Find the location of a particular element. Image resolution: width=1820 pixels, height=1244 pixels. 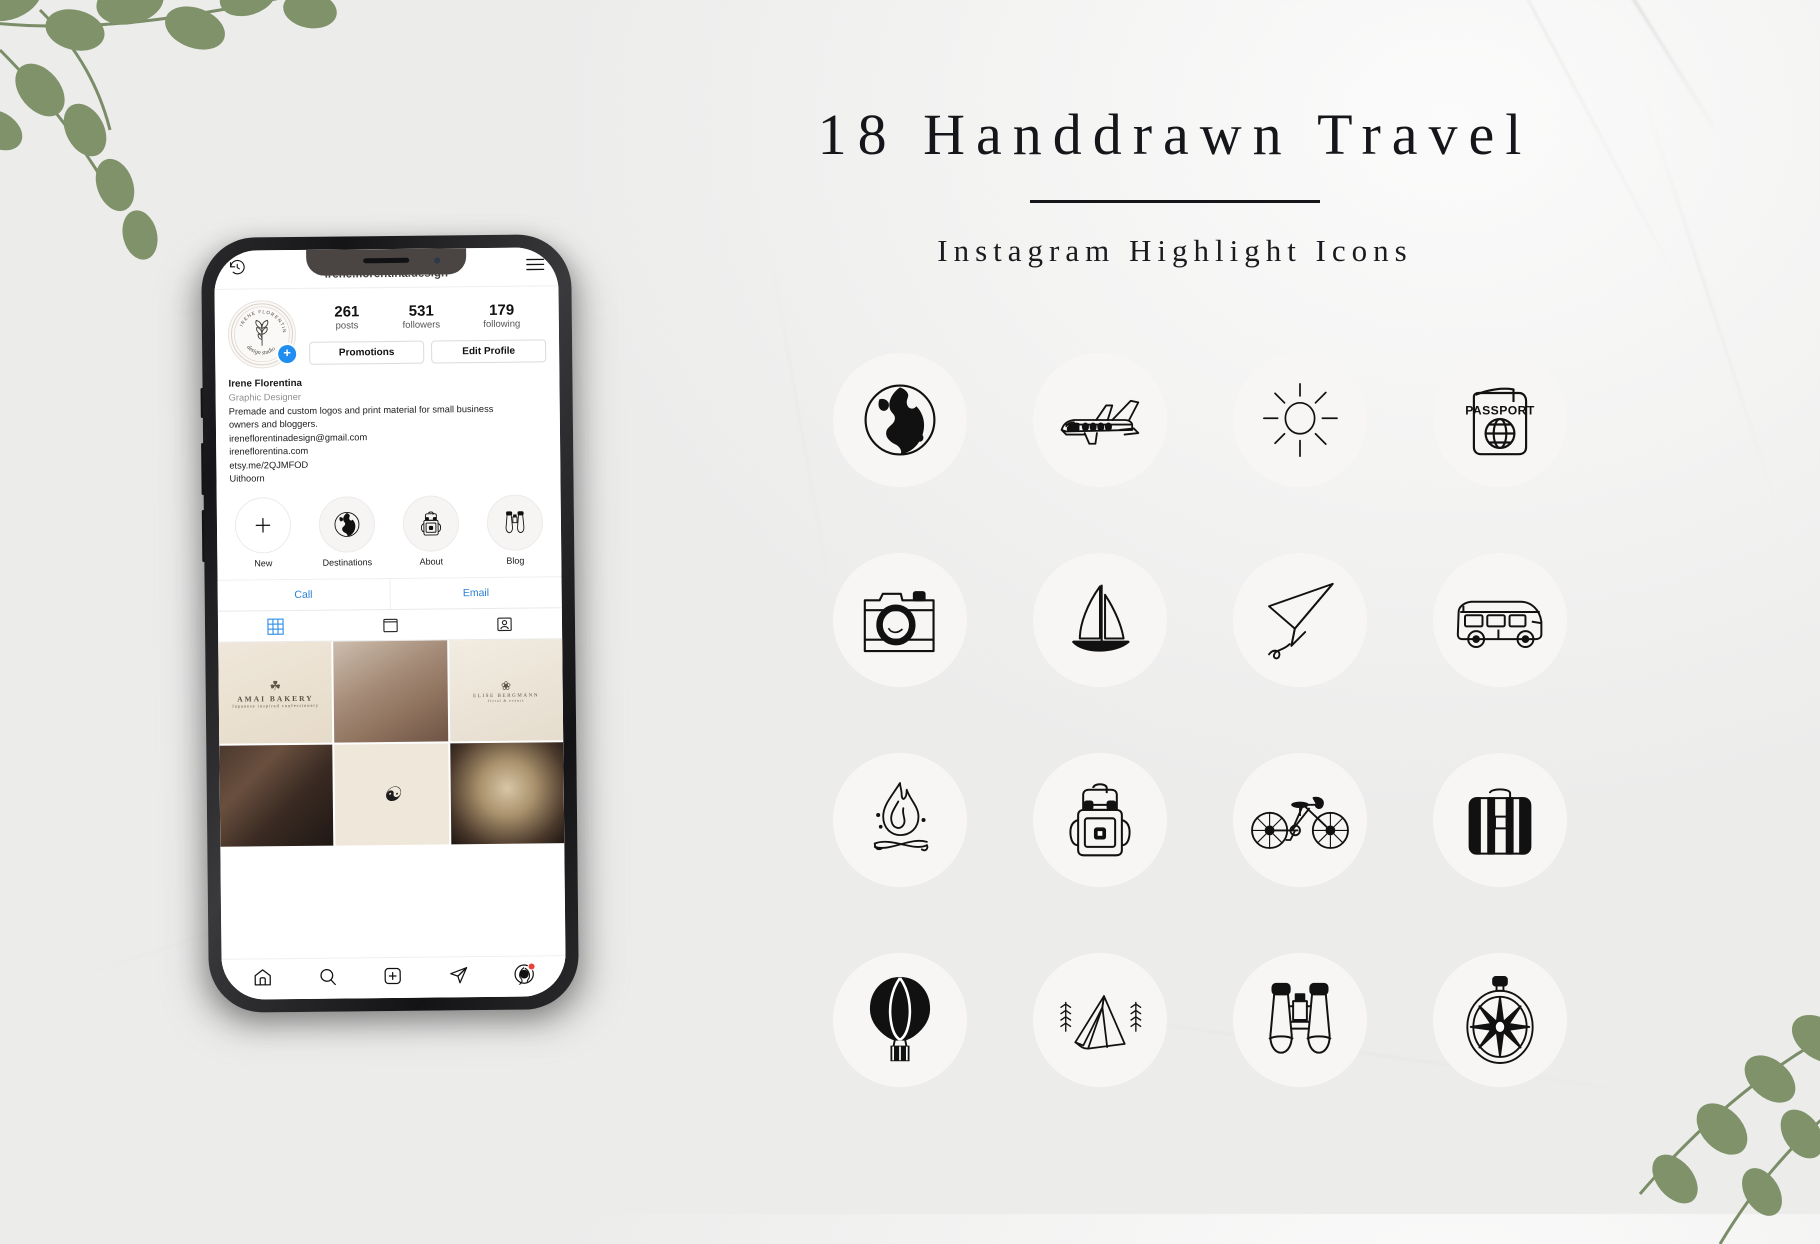

van-icon is located at coordinates (1500, 620).